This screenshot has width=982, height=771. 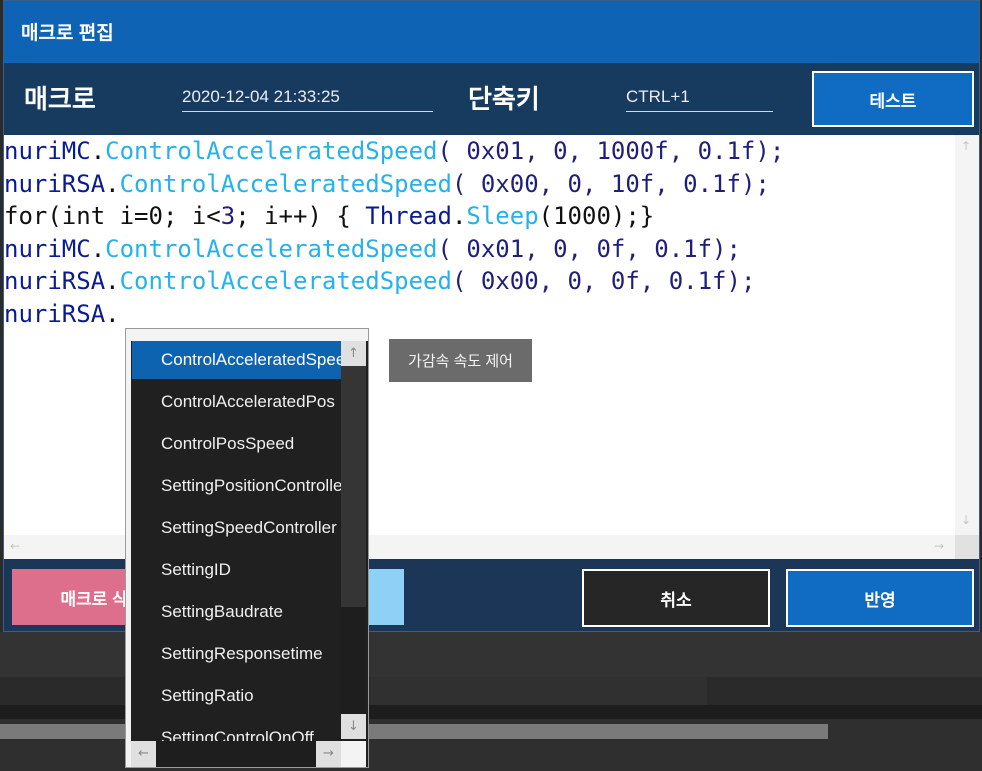 What do you see at coordinates (939, 546) in the screenshot?
I see `scroll-right-icon: →` at bounding box center [939, 546].